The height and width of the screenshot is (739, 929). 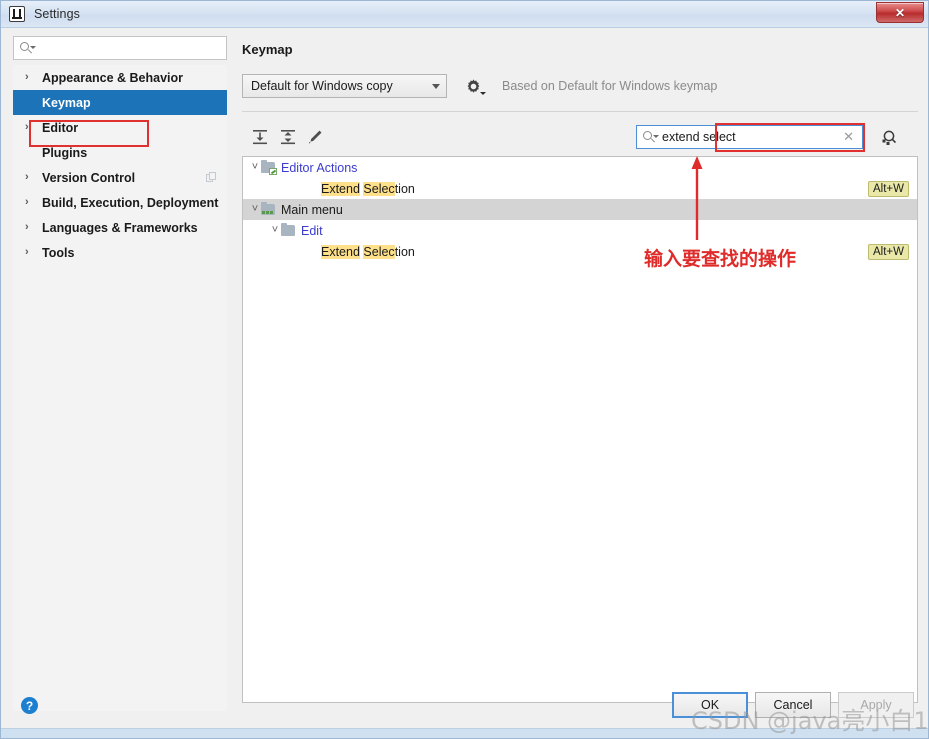 I want to click on expand-all-icon, so click(x=260, y=137).